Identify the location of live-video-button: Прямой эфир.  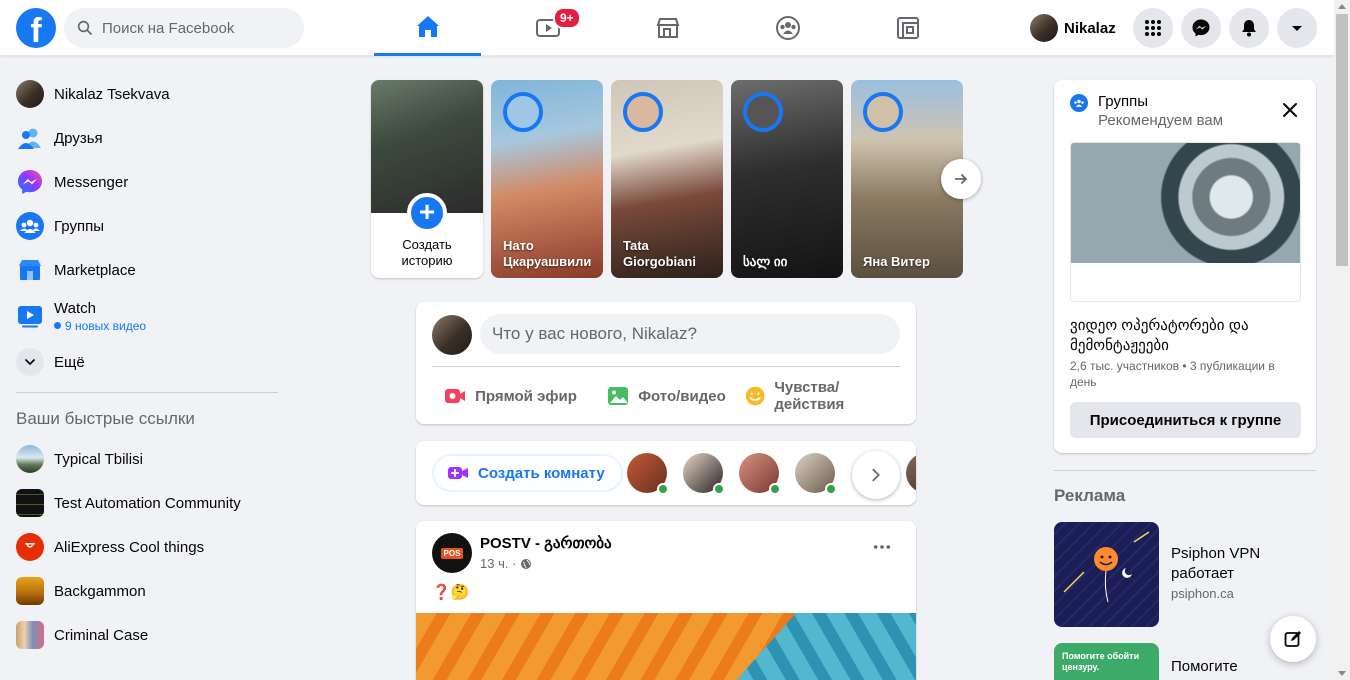
(510, 396).